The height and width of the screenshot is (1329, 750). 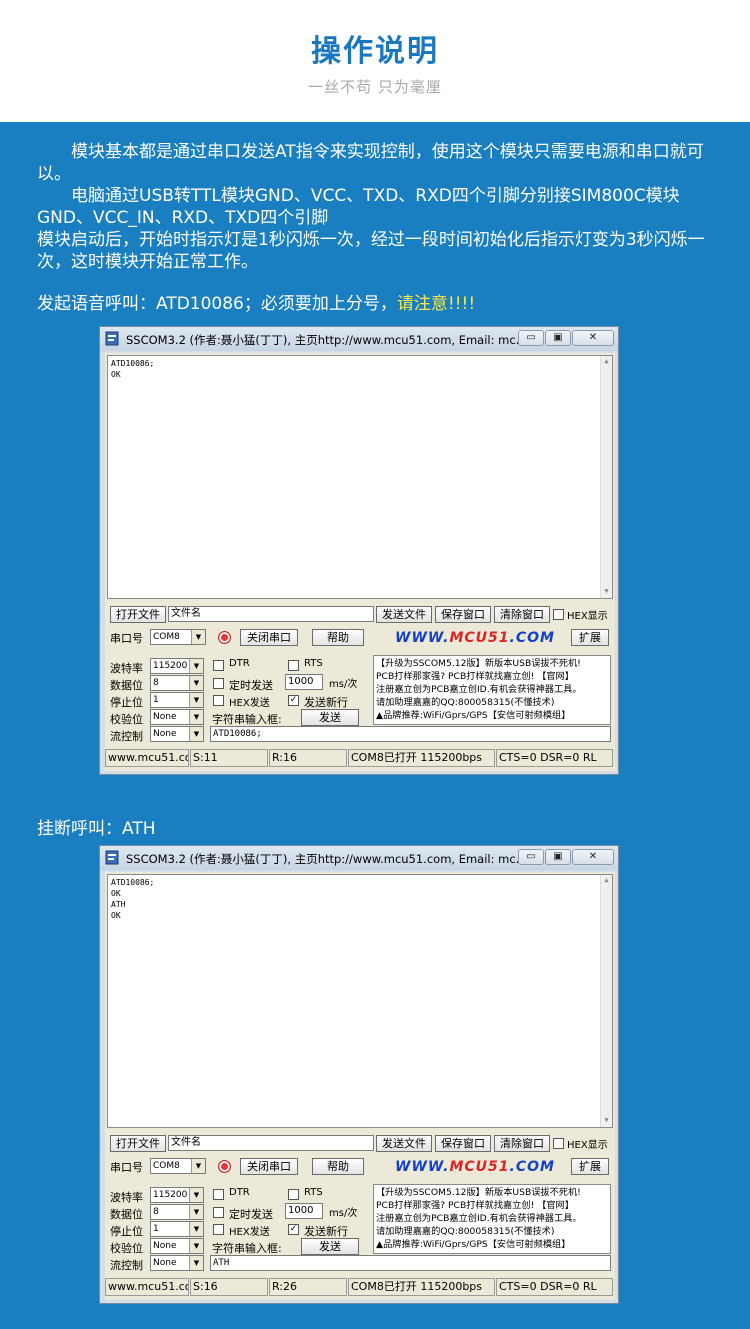 I want to click on hex-send-label: HEX发送, so click(x=249, y=703).